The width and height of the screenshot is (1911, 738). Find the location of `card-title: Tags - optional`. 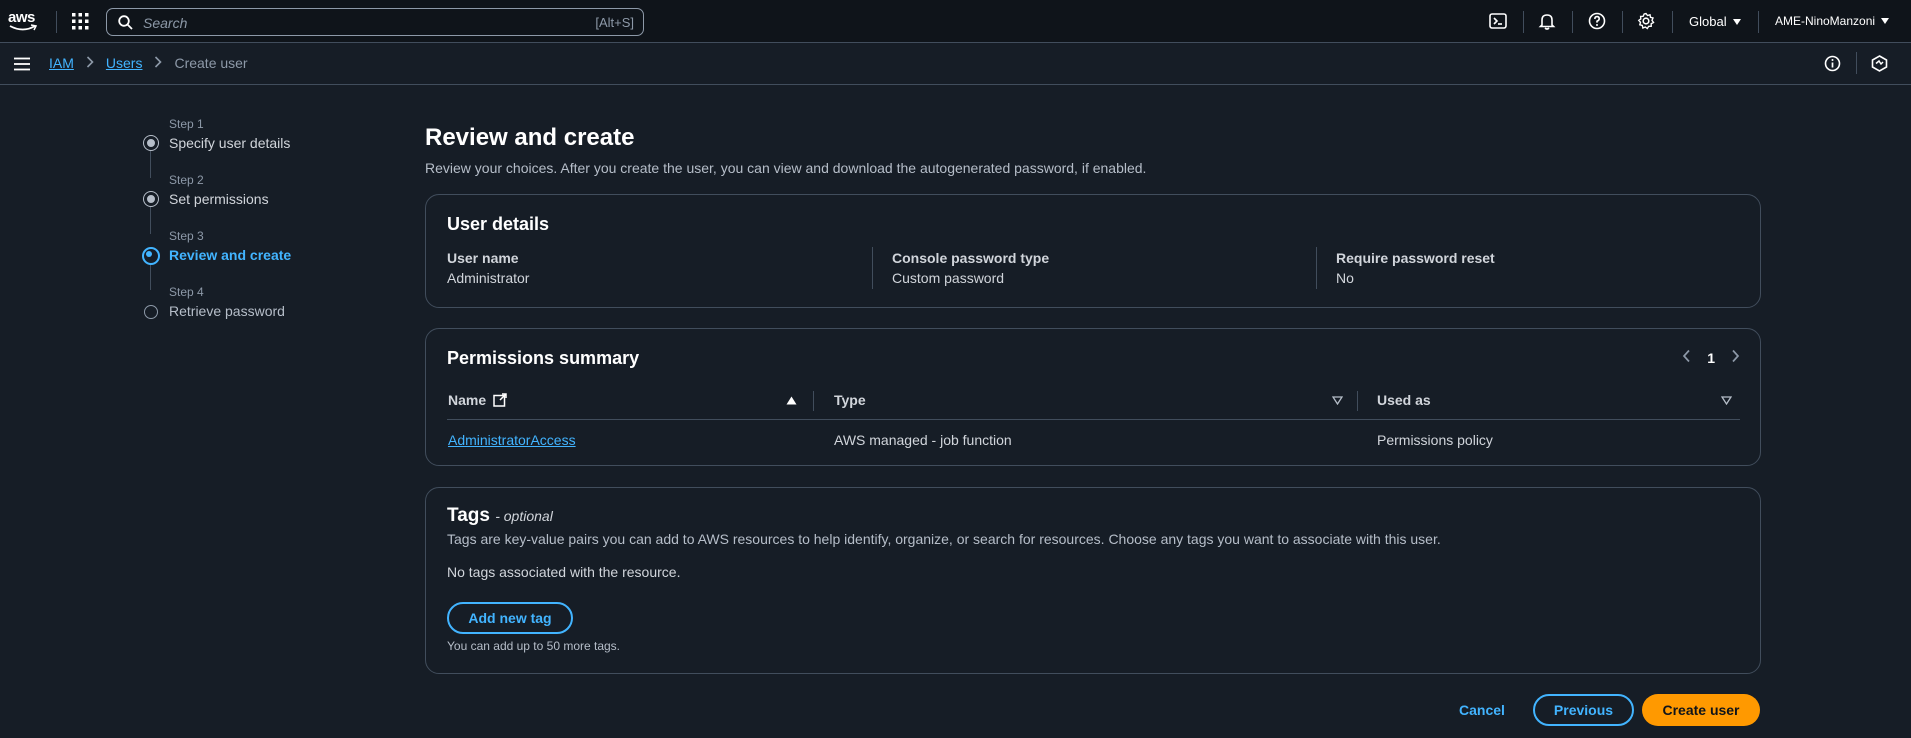

card-title: Tags - optional is located at coordinates (500, 516).